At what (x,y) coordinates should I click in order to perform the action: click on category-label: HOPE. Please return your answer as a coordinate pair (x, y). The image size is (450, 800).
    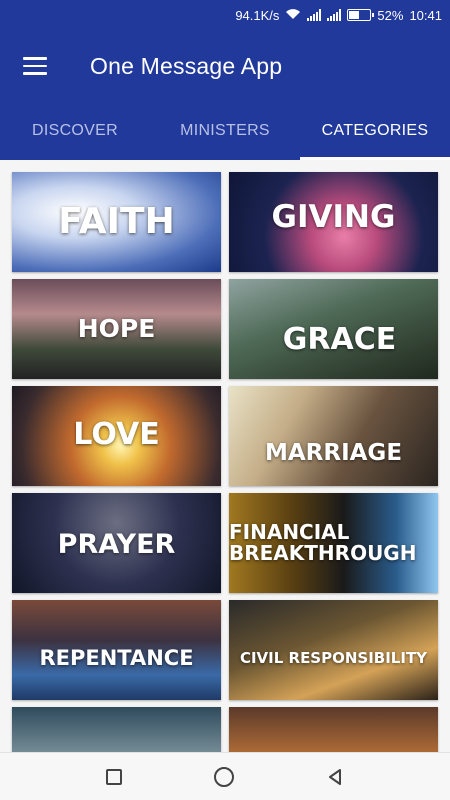
    Looking at the image, I should click on (116, 328).